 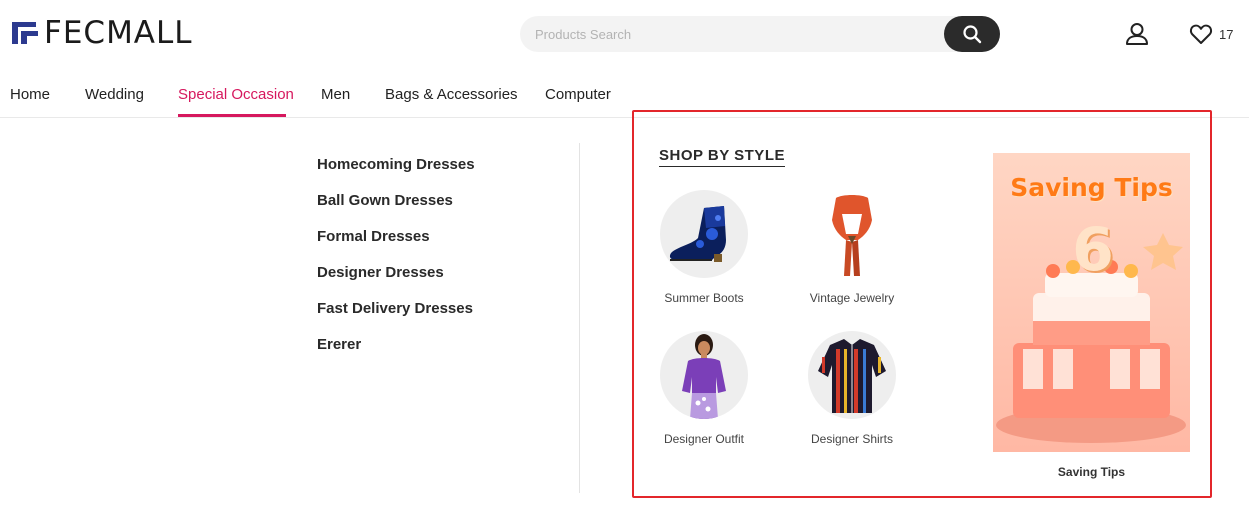 What do you see at coordinates (1226, 34) in the screenshot?
I see `wishlist-count: 17` at bounding box center [1226, 34].